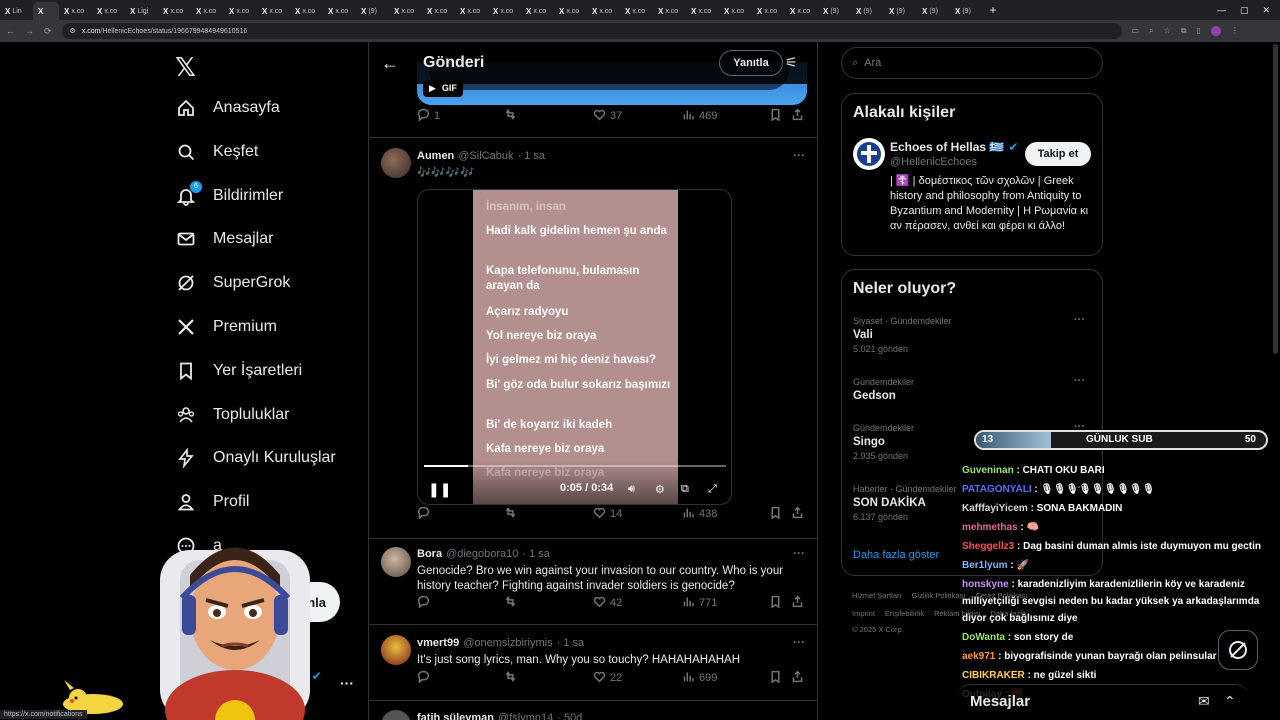 Image resolution: width=1280 pixels, height=720 pixels. I want to click on views-action: 438, so click(699, 514).